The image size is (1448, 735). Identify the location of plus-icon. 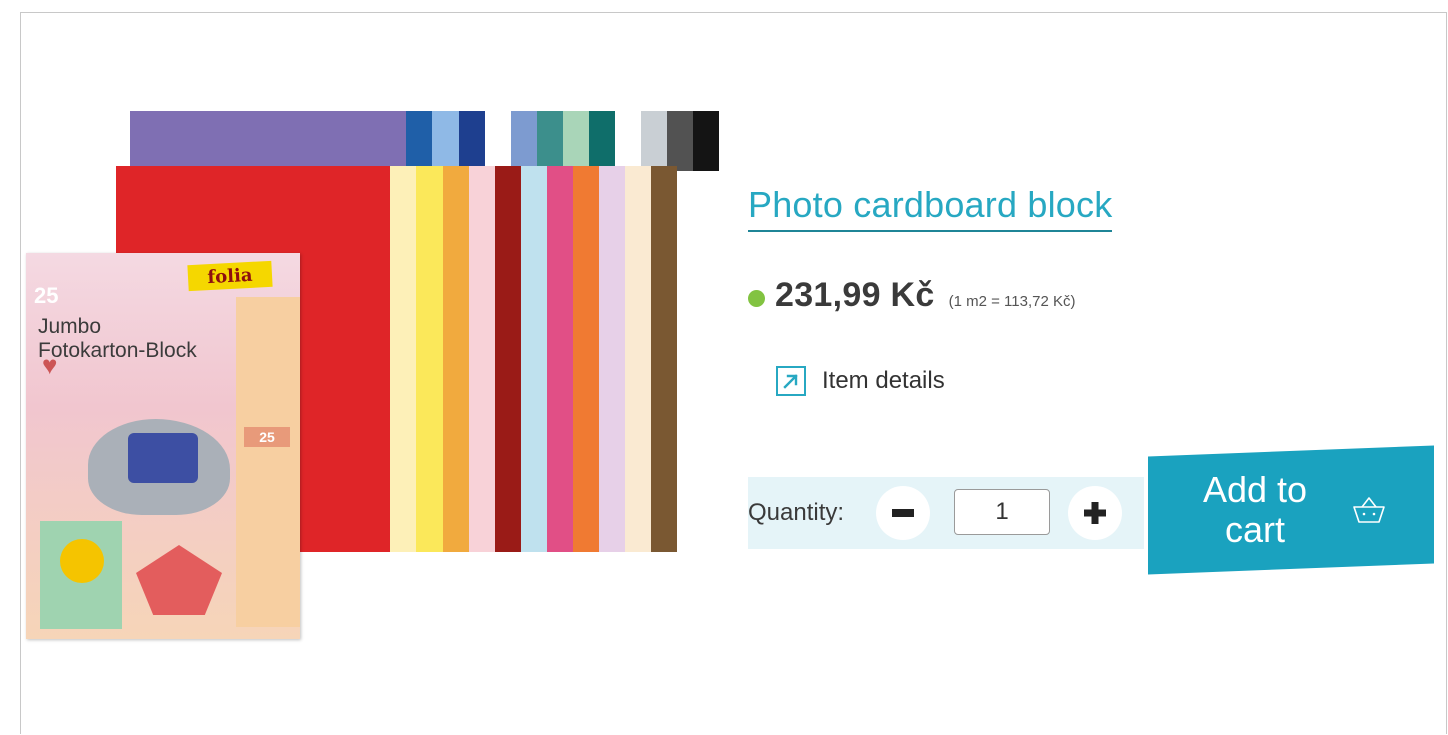
(1095, 513).